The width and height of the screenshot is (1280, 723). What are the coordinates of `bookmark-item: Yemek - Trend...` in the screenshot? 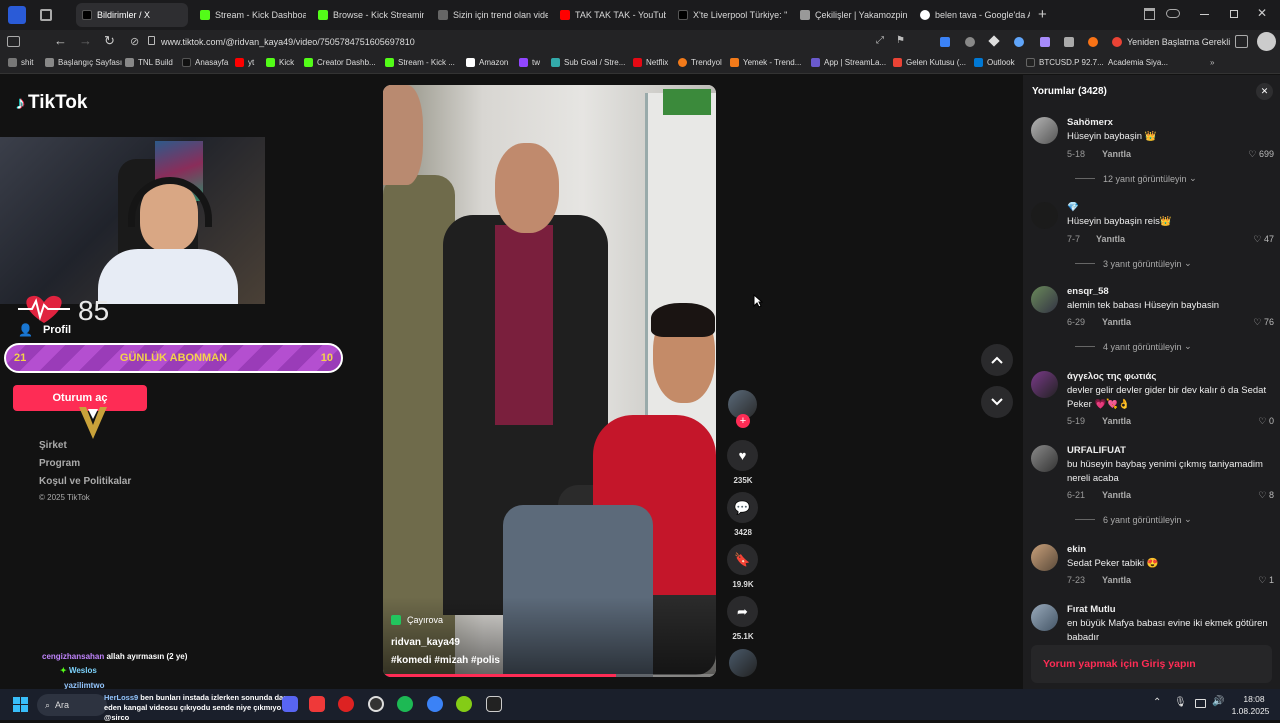 It's located at (765, 62).